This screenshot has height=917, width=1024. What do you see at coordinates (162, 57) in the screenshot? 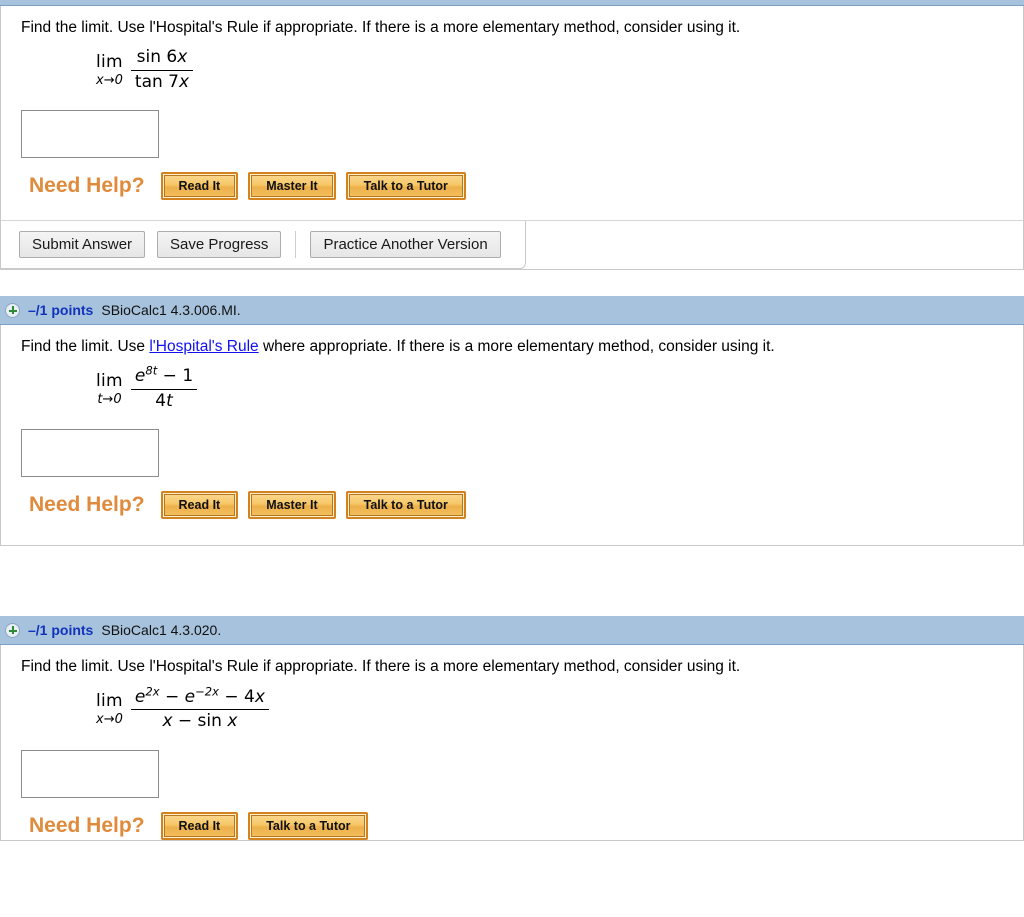
I see `fraction-numerator-1: sin 6x` at bounding box center [162, 57].